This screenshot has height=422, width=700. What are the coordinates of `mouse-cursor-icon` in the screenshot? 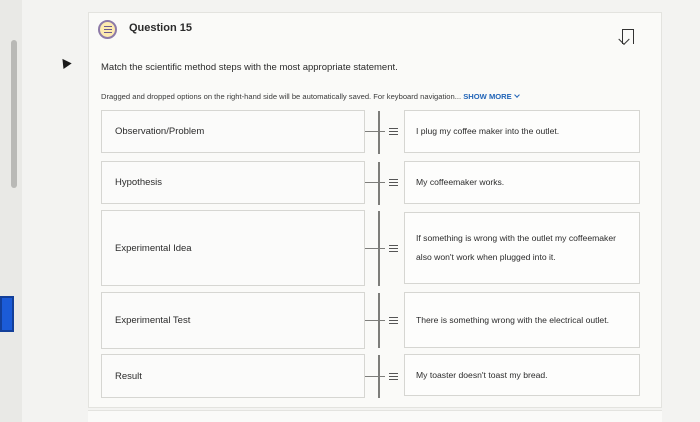 It's located at (65, 62).